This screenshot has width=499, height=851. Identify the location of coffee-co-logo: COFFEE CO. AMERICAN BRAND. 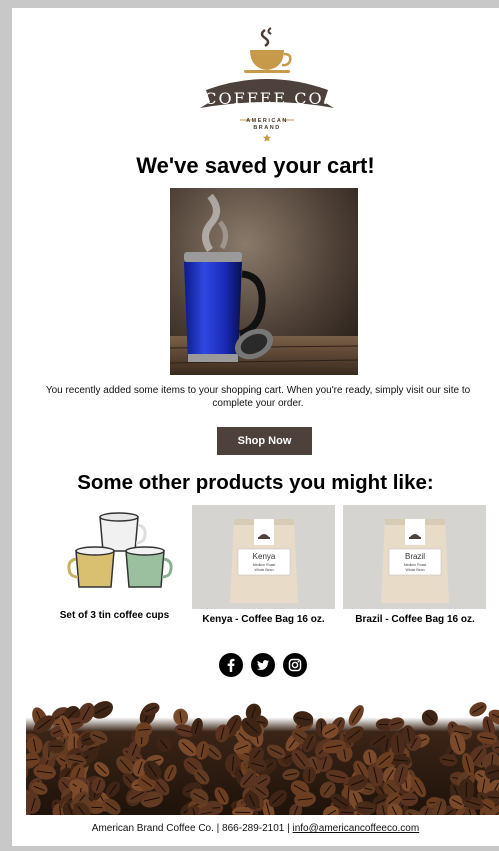
(267, 84).